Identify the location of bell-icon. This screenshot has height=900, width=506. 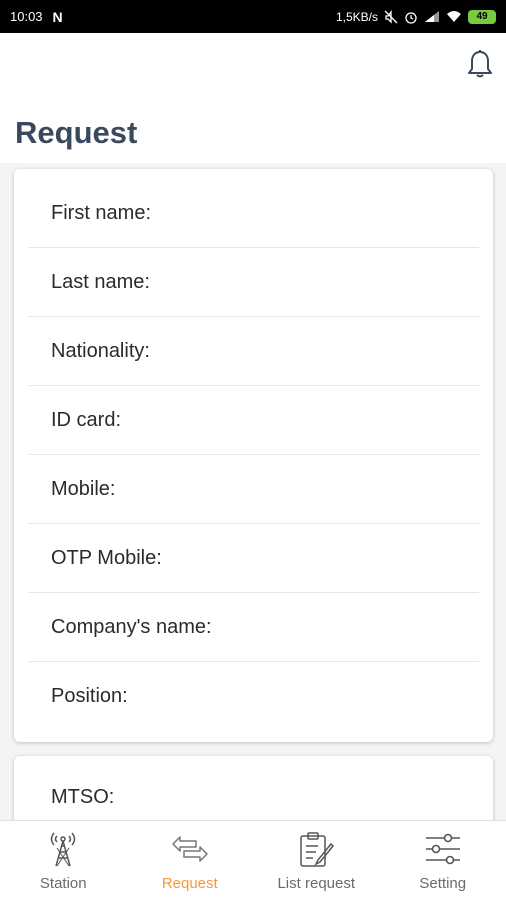
(480, 64).